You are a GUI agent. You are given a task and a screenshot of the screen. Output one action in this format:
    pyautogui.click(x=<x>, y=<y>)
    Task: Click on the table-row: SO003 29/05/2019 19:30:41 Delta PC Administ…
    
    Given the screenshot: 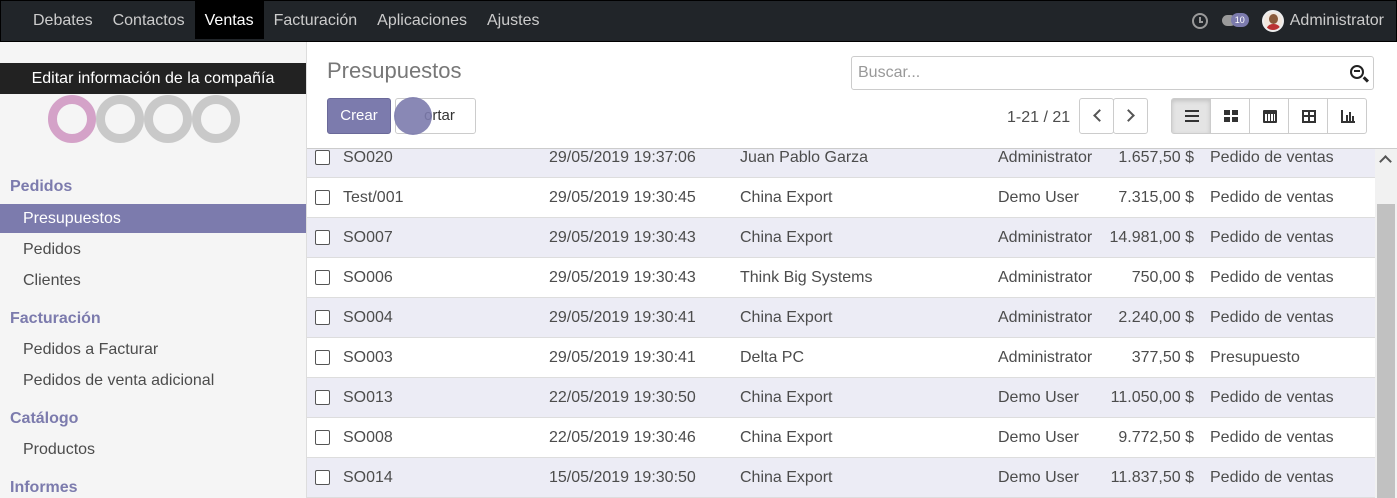 What is the action you would take?
    pyautogui.click(x=841, y=358)
    